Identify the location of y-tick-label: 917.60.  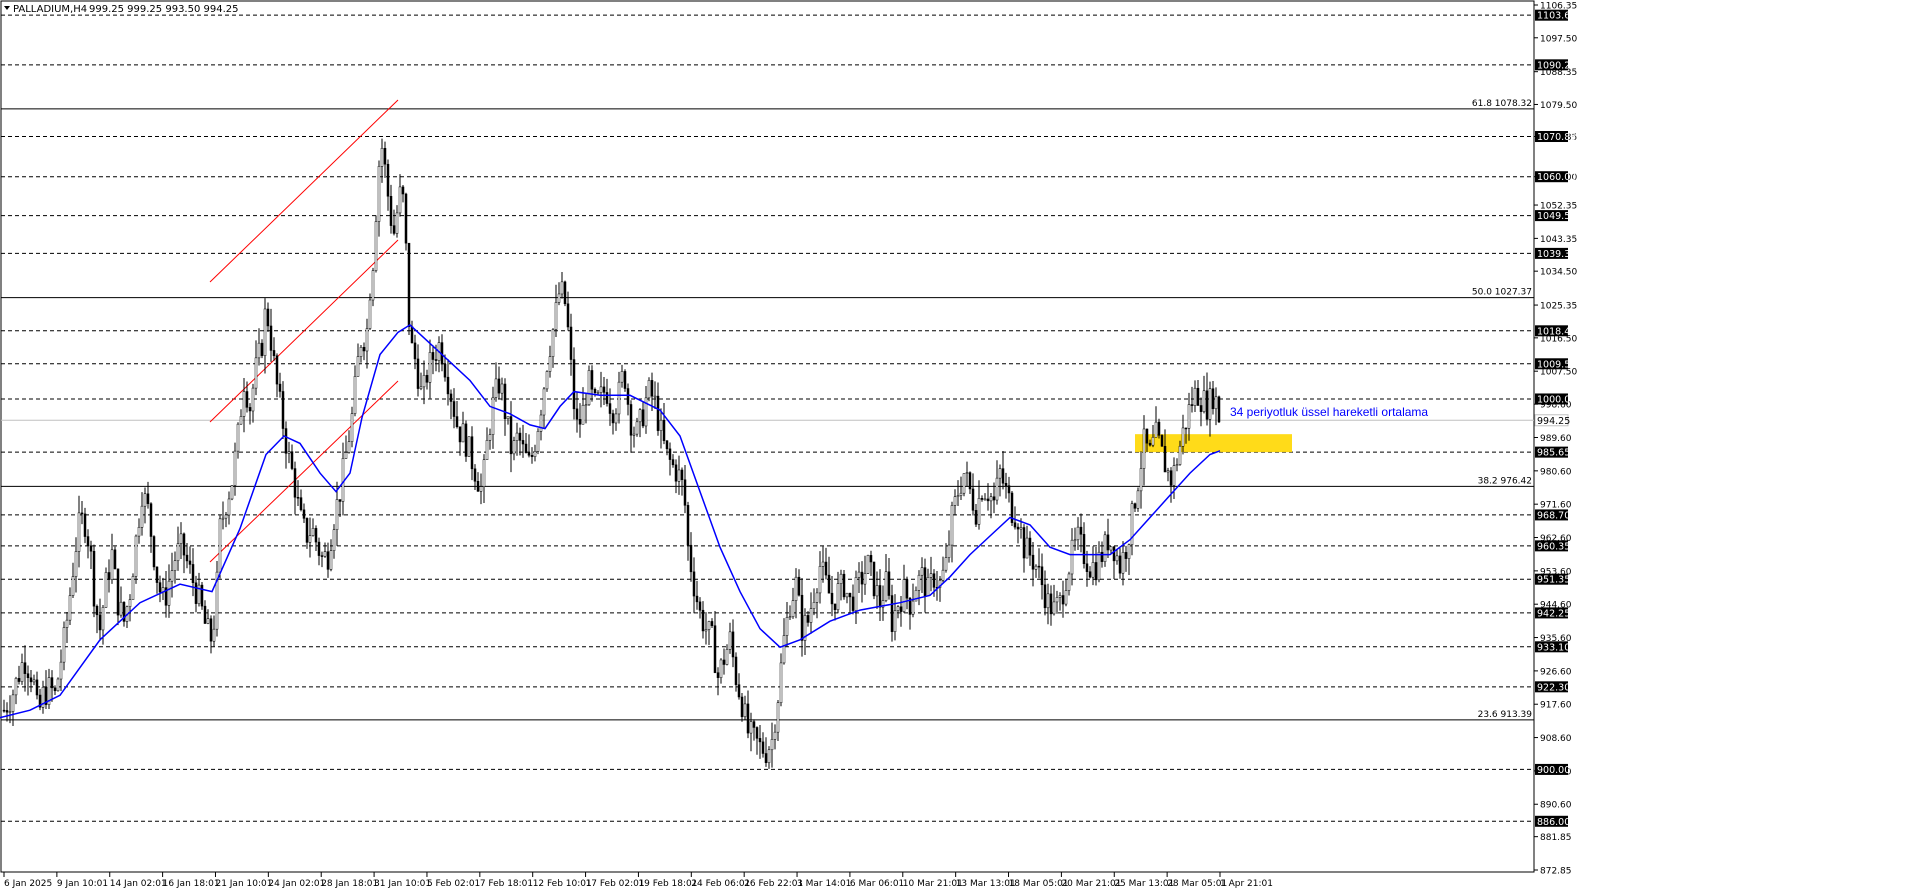
(1556, 706).